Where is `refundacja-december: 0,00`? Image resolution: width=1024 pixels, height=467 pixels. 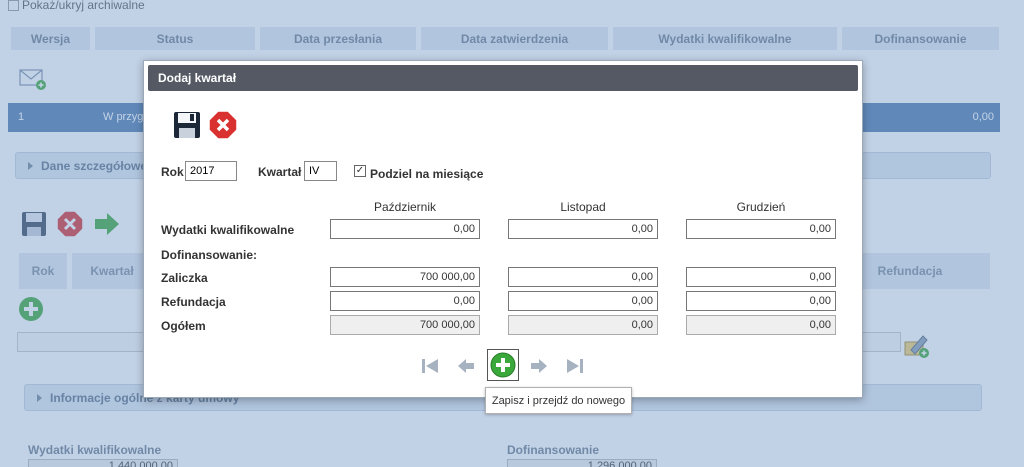
refundacja-december: 0,00 is located at coordinates (761, 301).